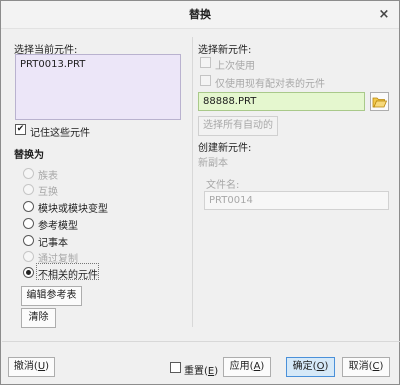 Image resolution: width=400 pixels, height=385 pixels. I want to click on cancel-button: 取消(C), so click(366, 367).